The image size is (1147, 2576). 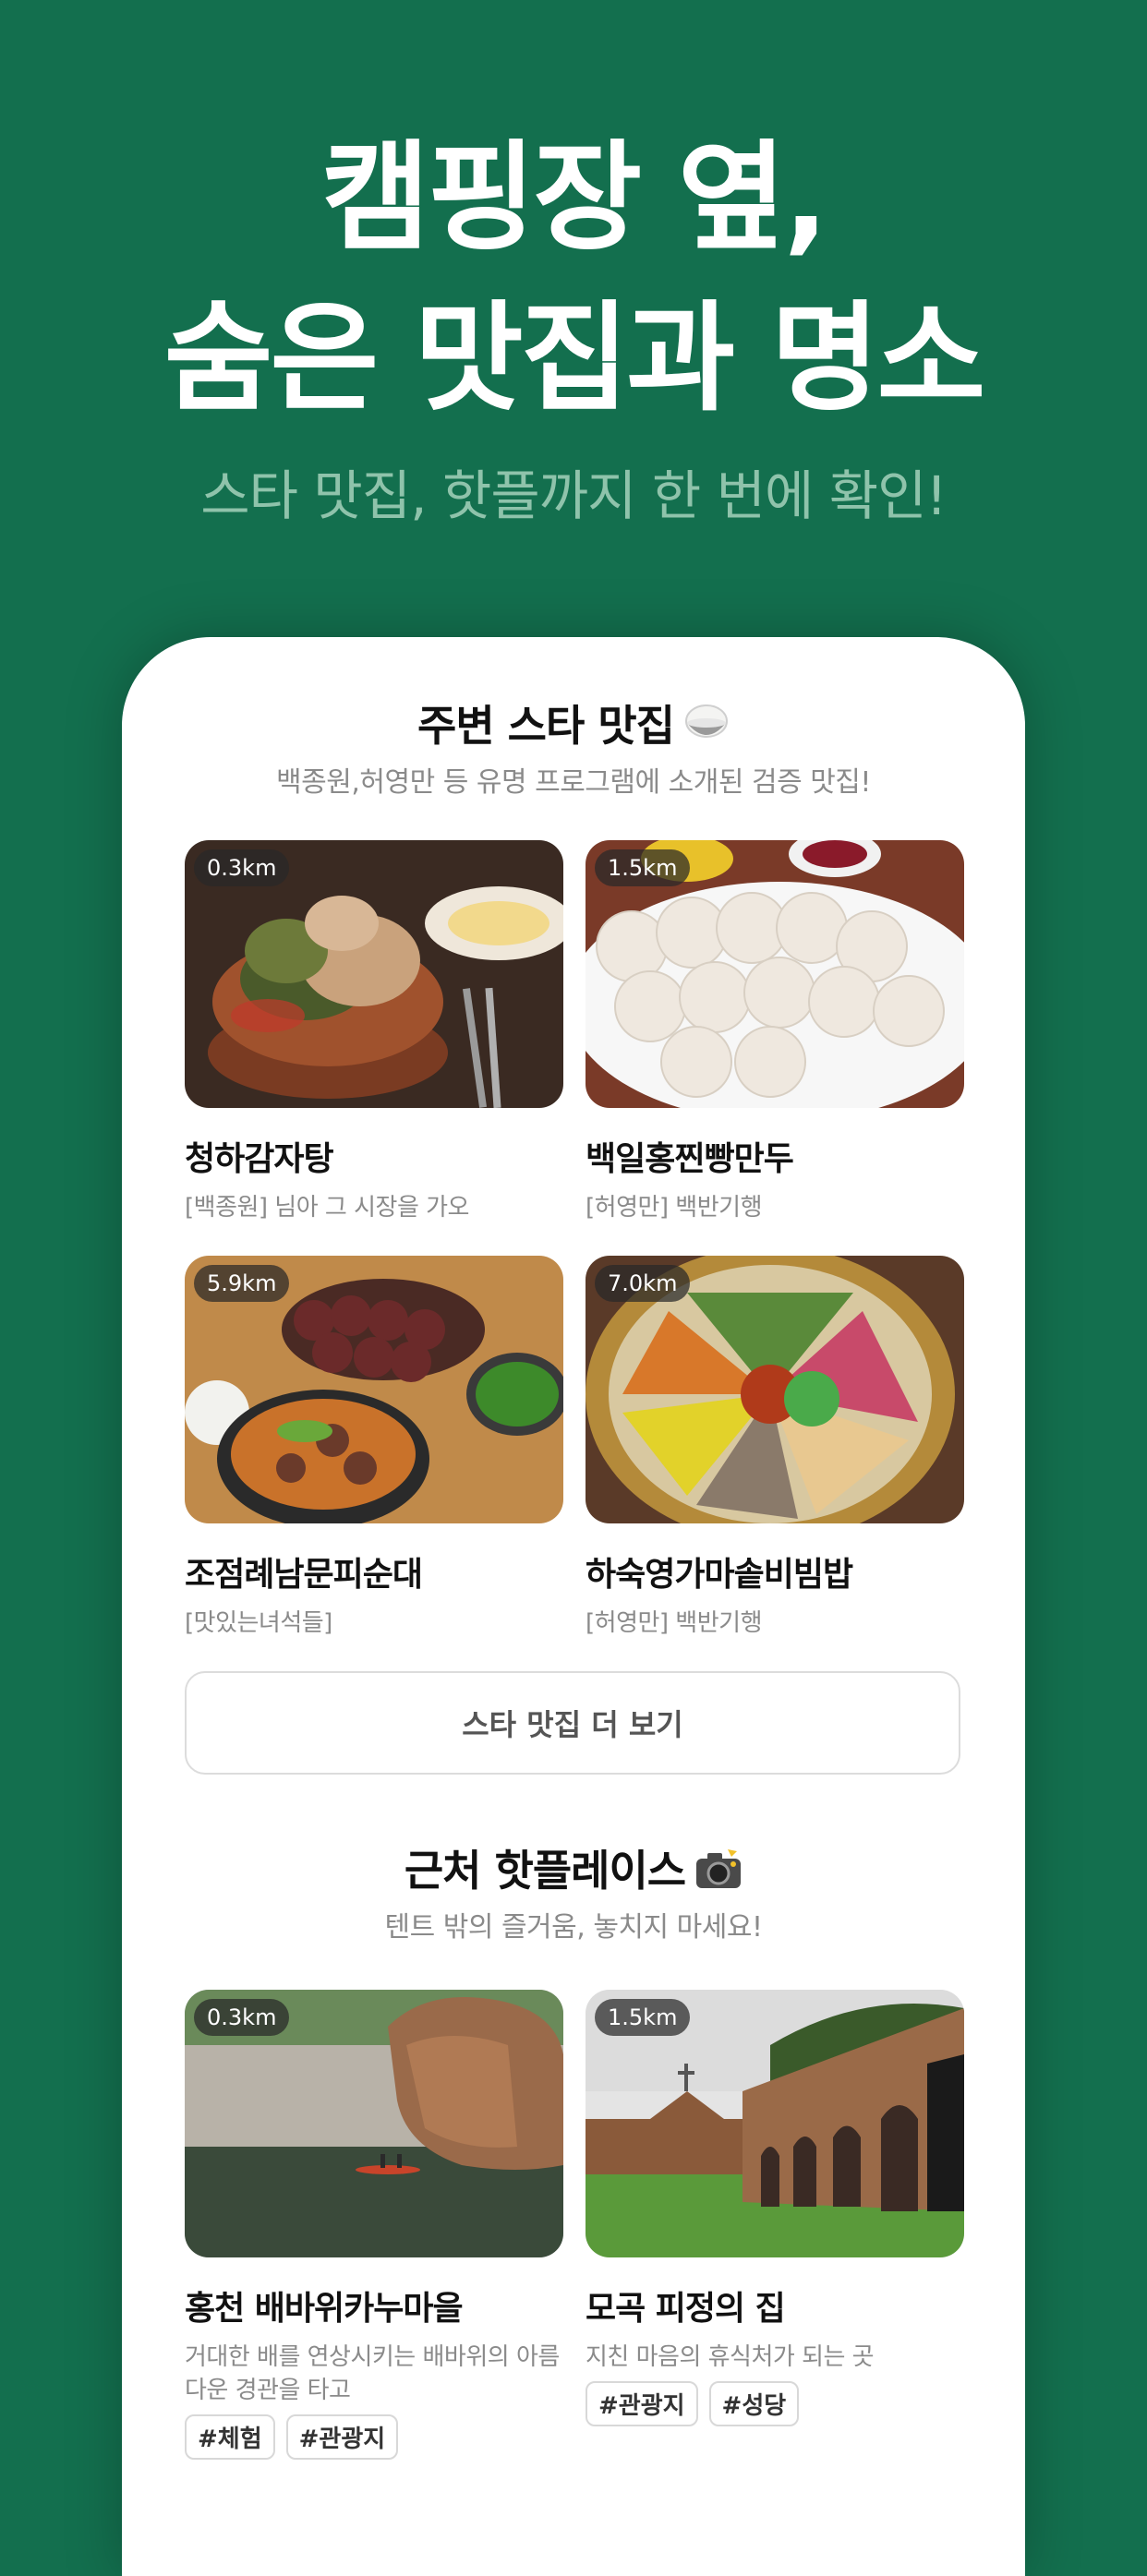 I want to click on place-tags: #체험 #관광지, so click(x=374, y=2437).